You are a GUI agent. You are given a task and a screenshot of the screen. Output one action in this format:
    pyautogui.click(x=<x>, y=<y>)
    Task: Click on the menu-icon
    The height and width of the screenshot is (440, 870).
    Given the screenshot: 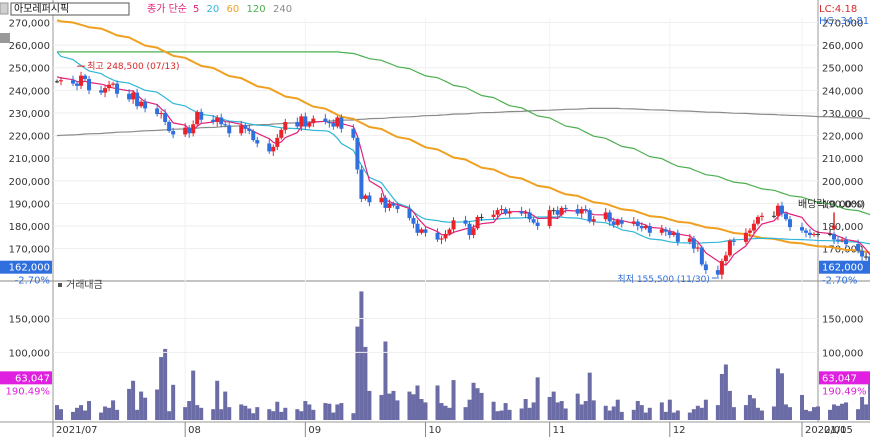 What is the action you would take?
    pyautogui.click(x=4, y=8)
    